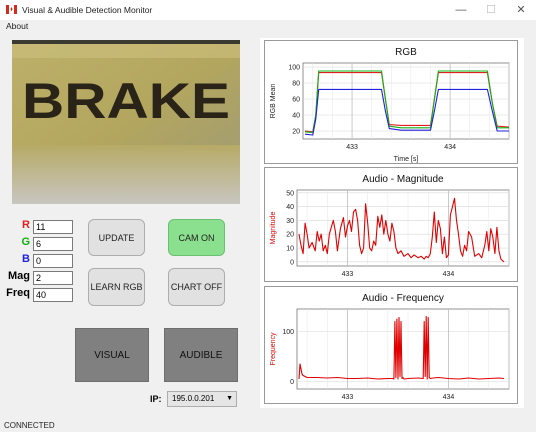 The image size is (536, 432). What do you see at coordinates (17, 26) in the screenshot?
I see `menu-item-about: About` at bounding box center [17, 26].